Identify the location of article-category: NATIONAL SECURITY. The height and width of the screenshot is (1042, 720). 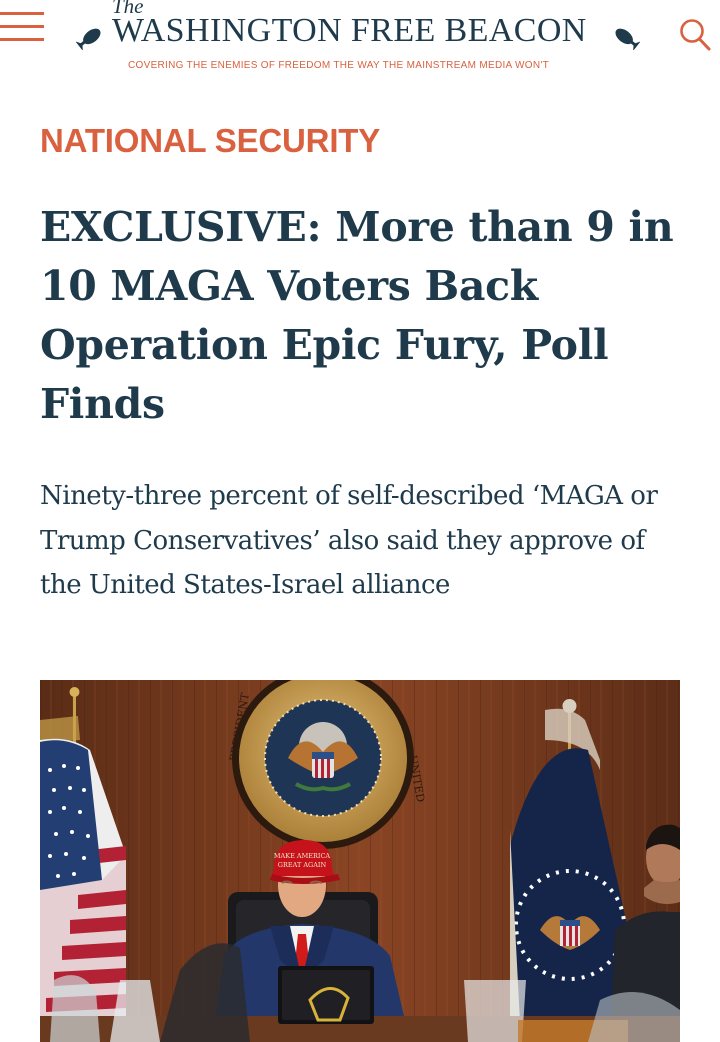
(210, 141).